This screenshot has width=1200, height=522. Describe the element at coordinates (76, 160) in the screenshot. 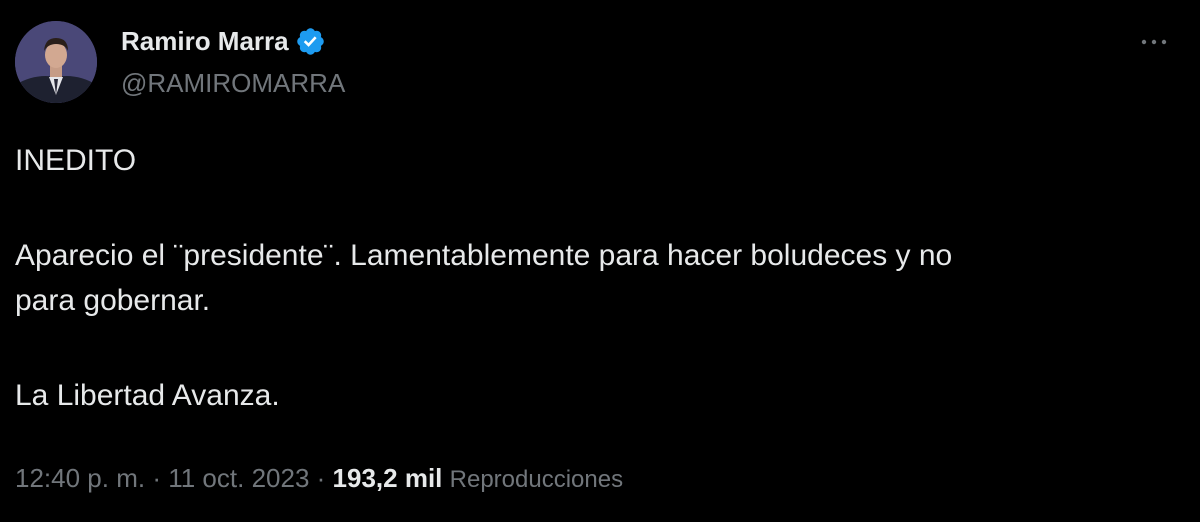

I see `tweet-line-1: INEDITO` at that location.